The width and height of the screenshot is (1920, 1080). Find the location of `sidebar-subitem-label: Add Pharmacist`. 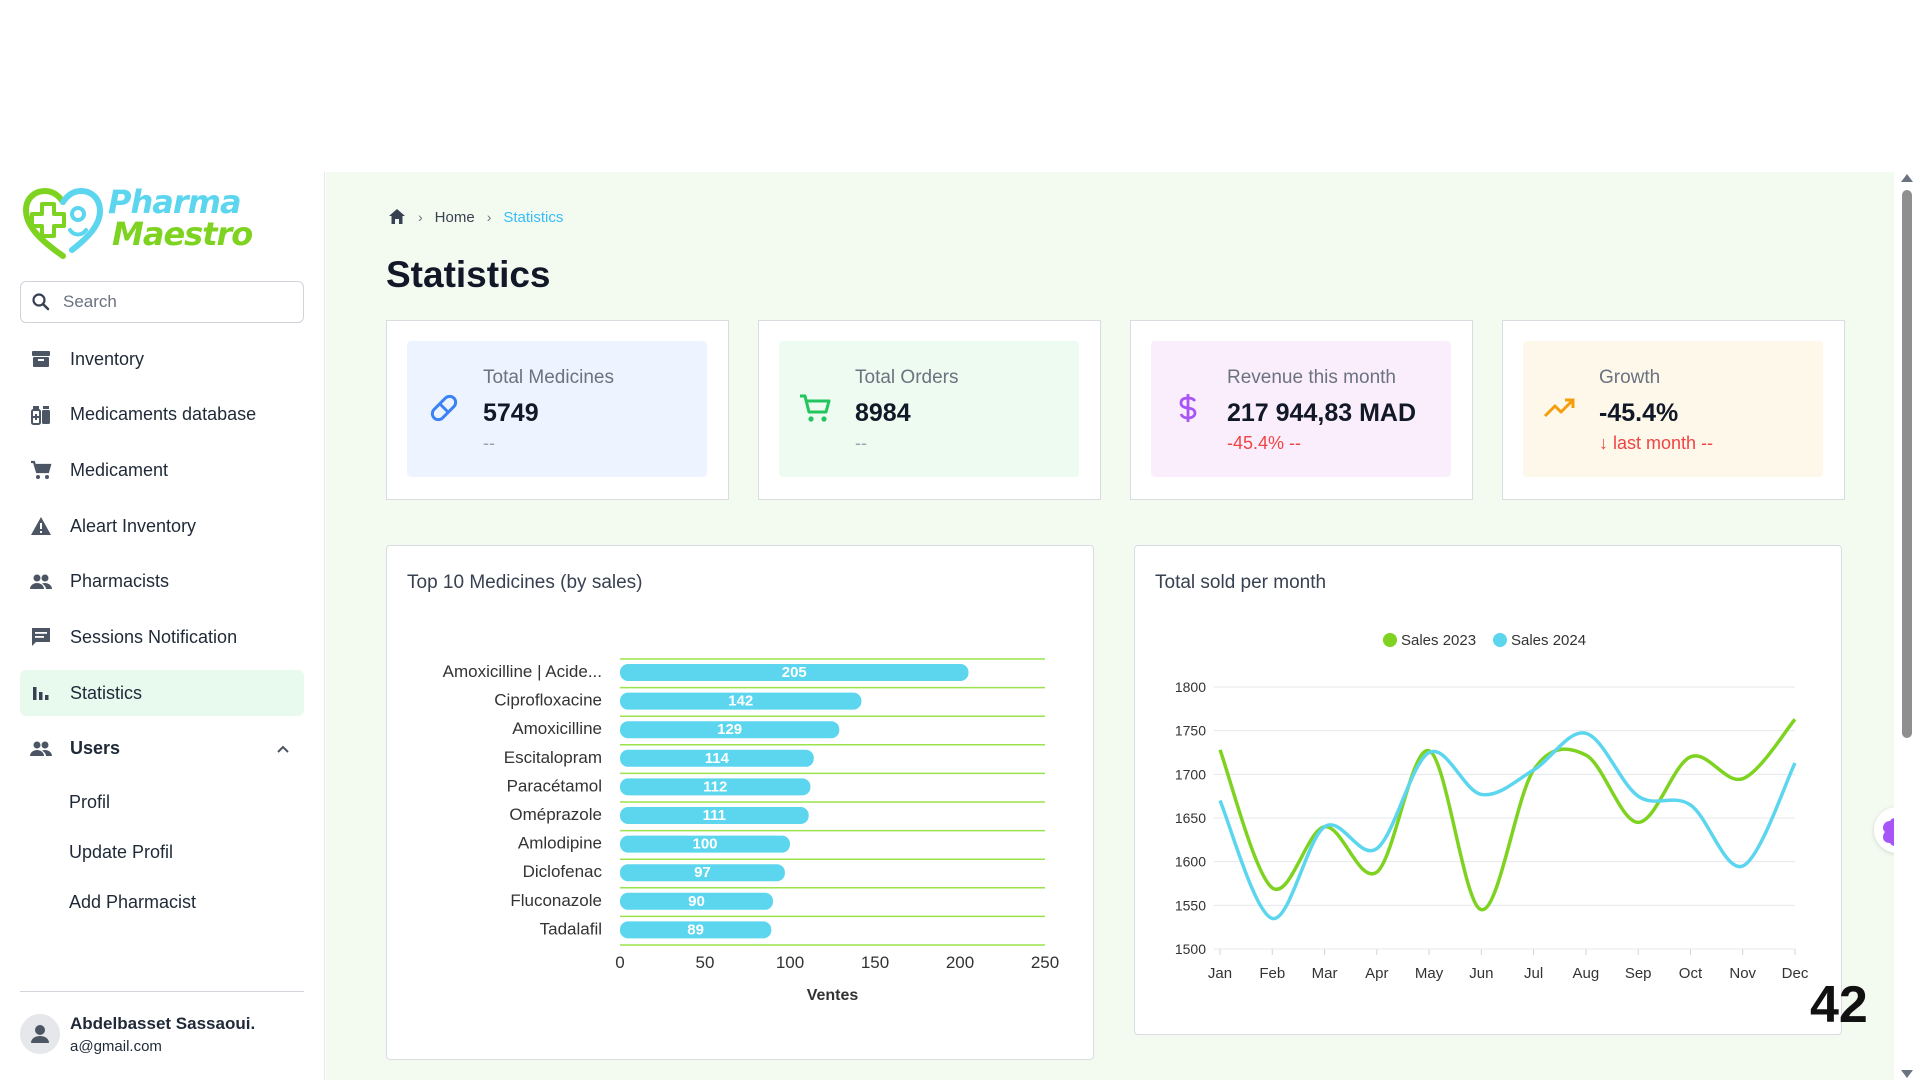

sidebar-subitem-label: Add Pharmacist is located at coordinates (133, 901).